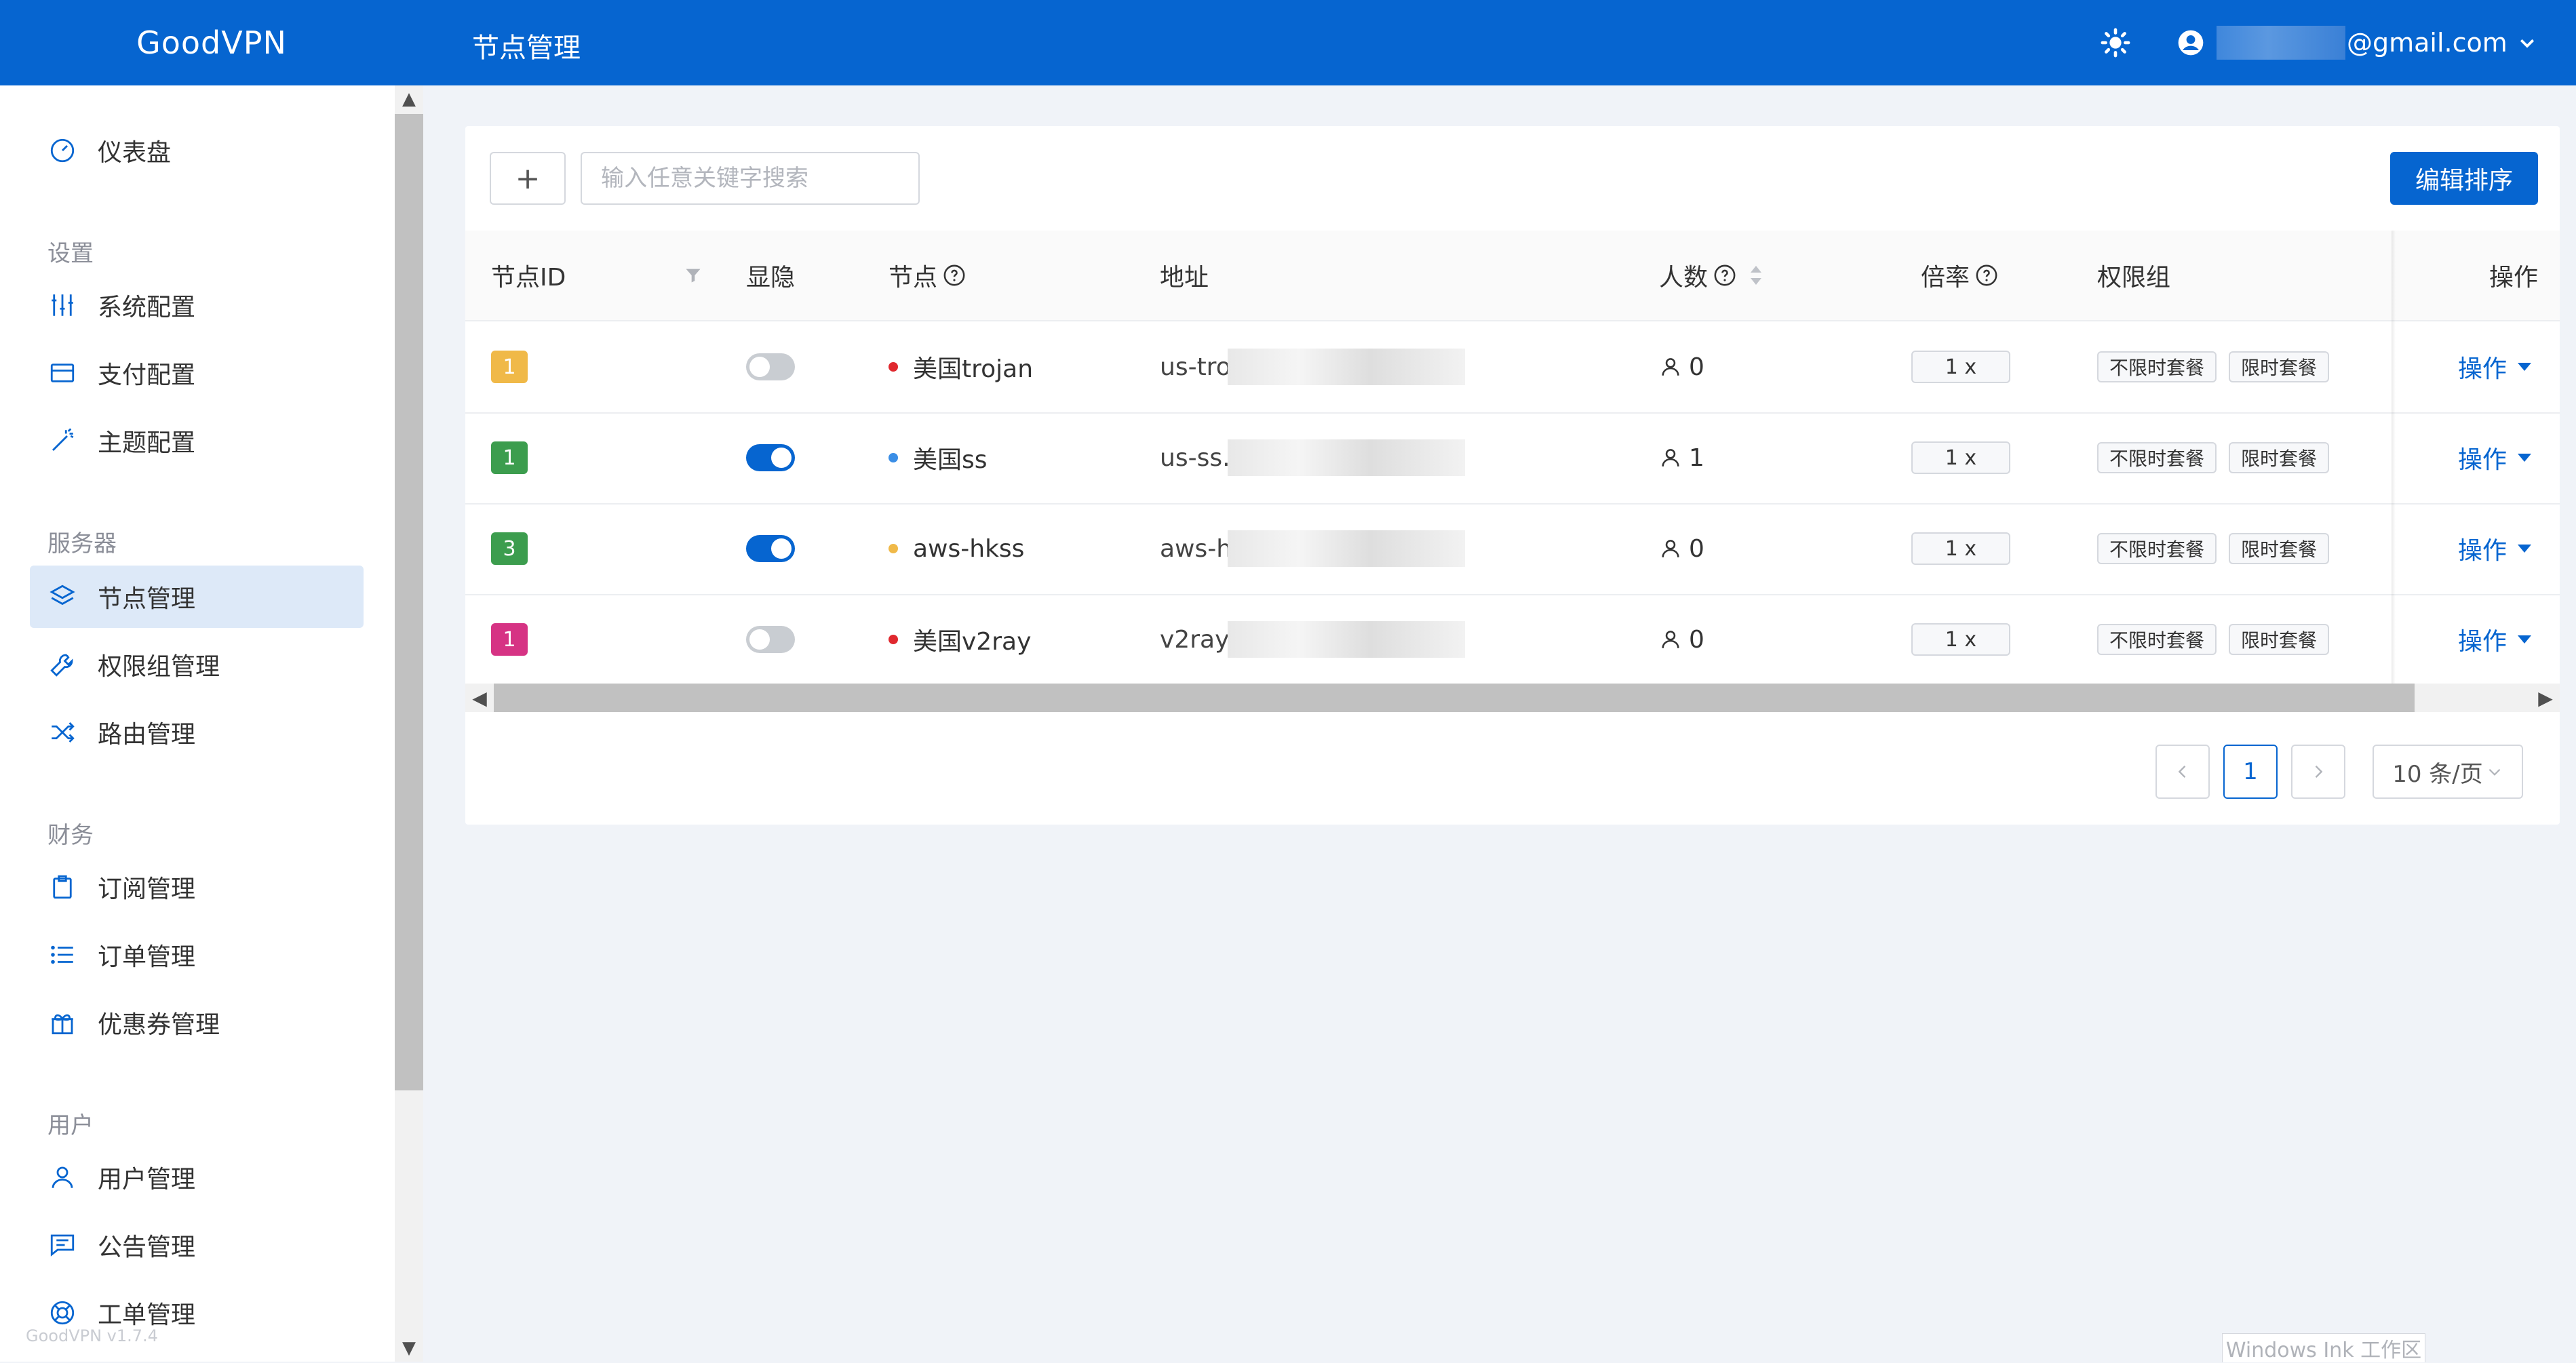  Describe the element at coordinates (1195, 457) in the screenshot. I see `node-address: us-ss.` at that location.